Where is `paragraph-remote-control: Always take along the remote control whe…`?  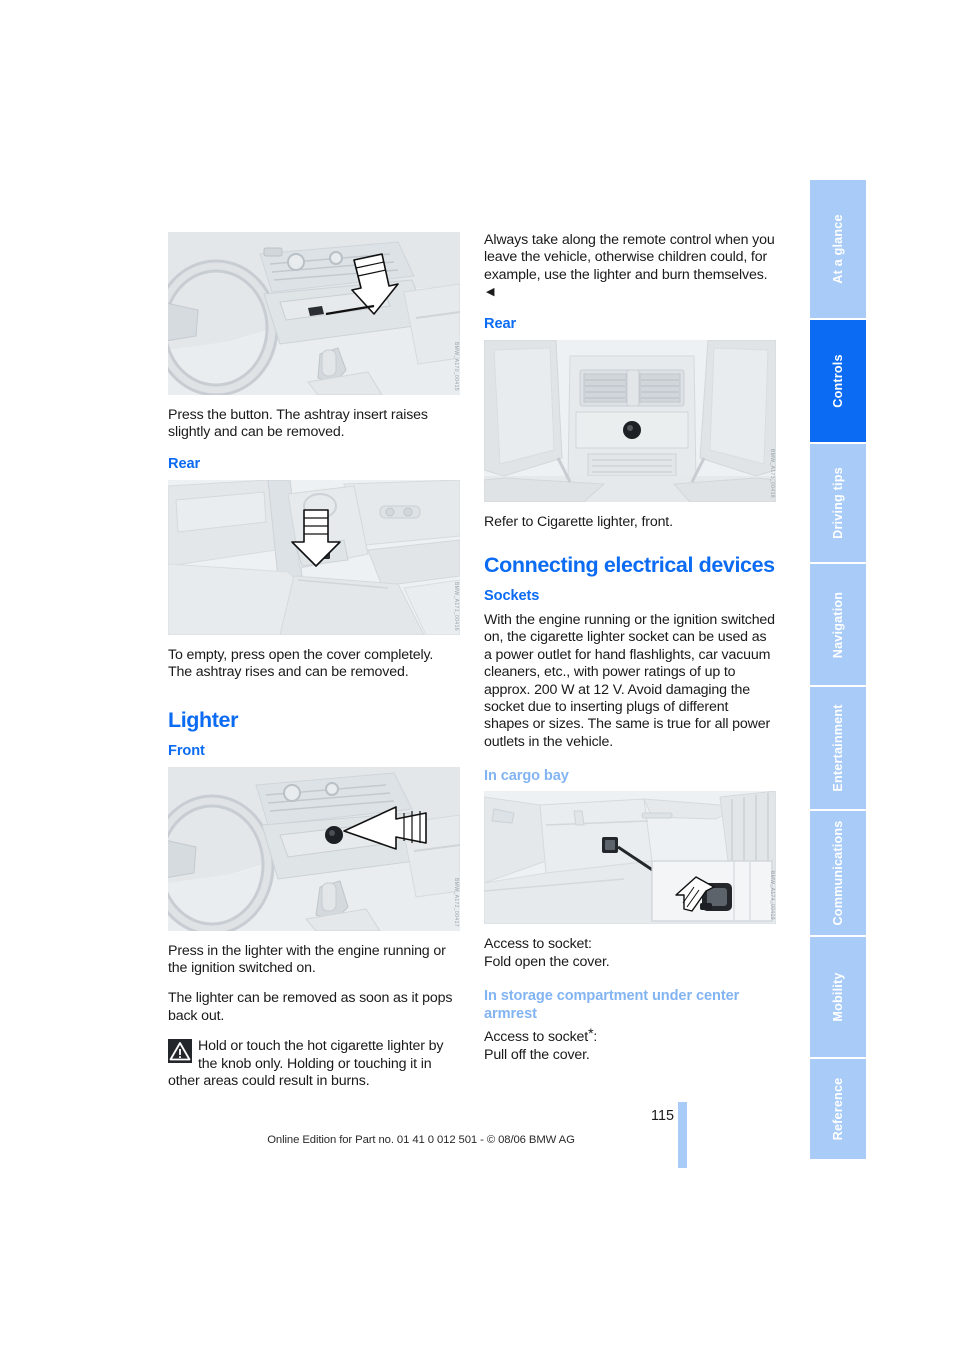
paragraph-remote-control: Always take along the remote control whe… is located at coordinates (630, 267).